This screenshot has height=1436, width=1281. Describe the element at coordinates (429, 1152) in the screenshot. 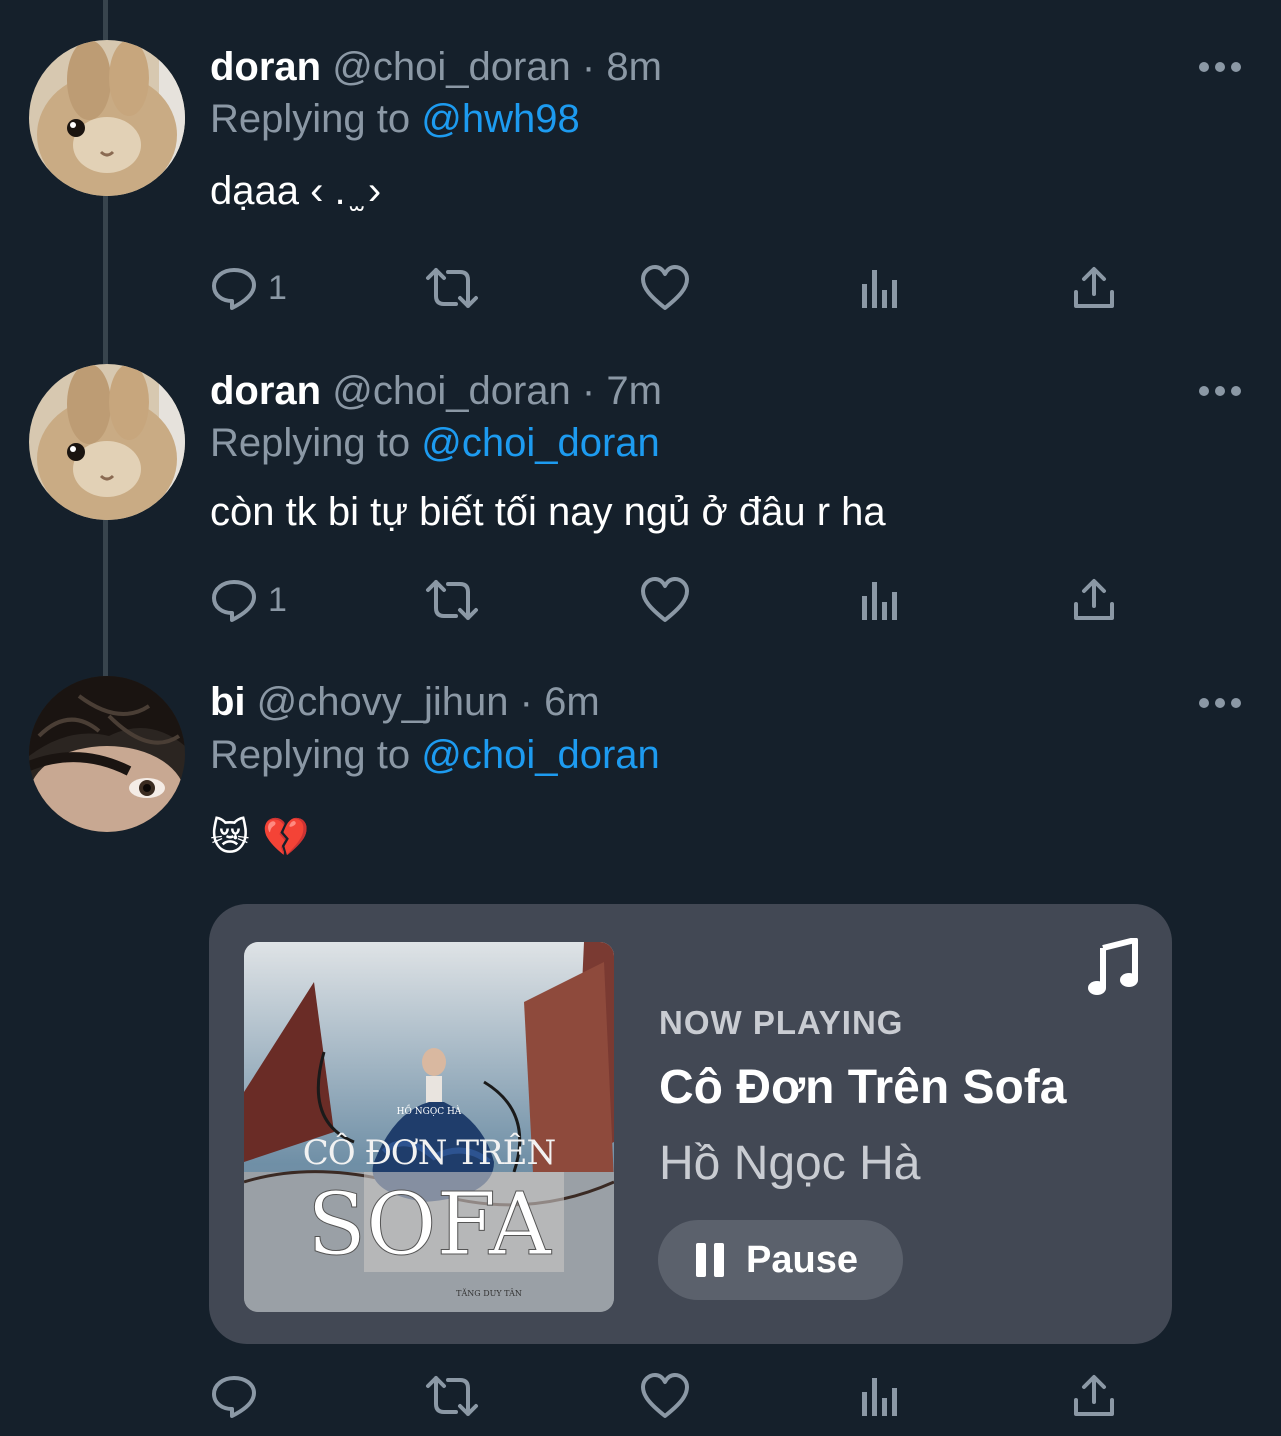

I see `album-title-line1: CÔ ĐƠN TRÊN` at that location.